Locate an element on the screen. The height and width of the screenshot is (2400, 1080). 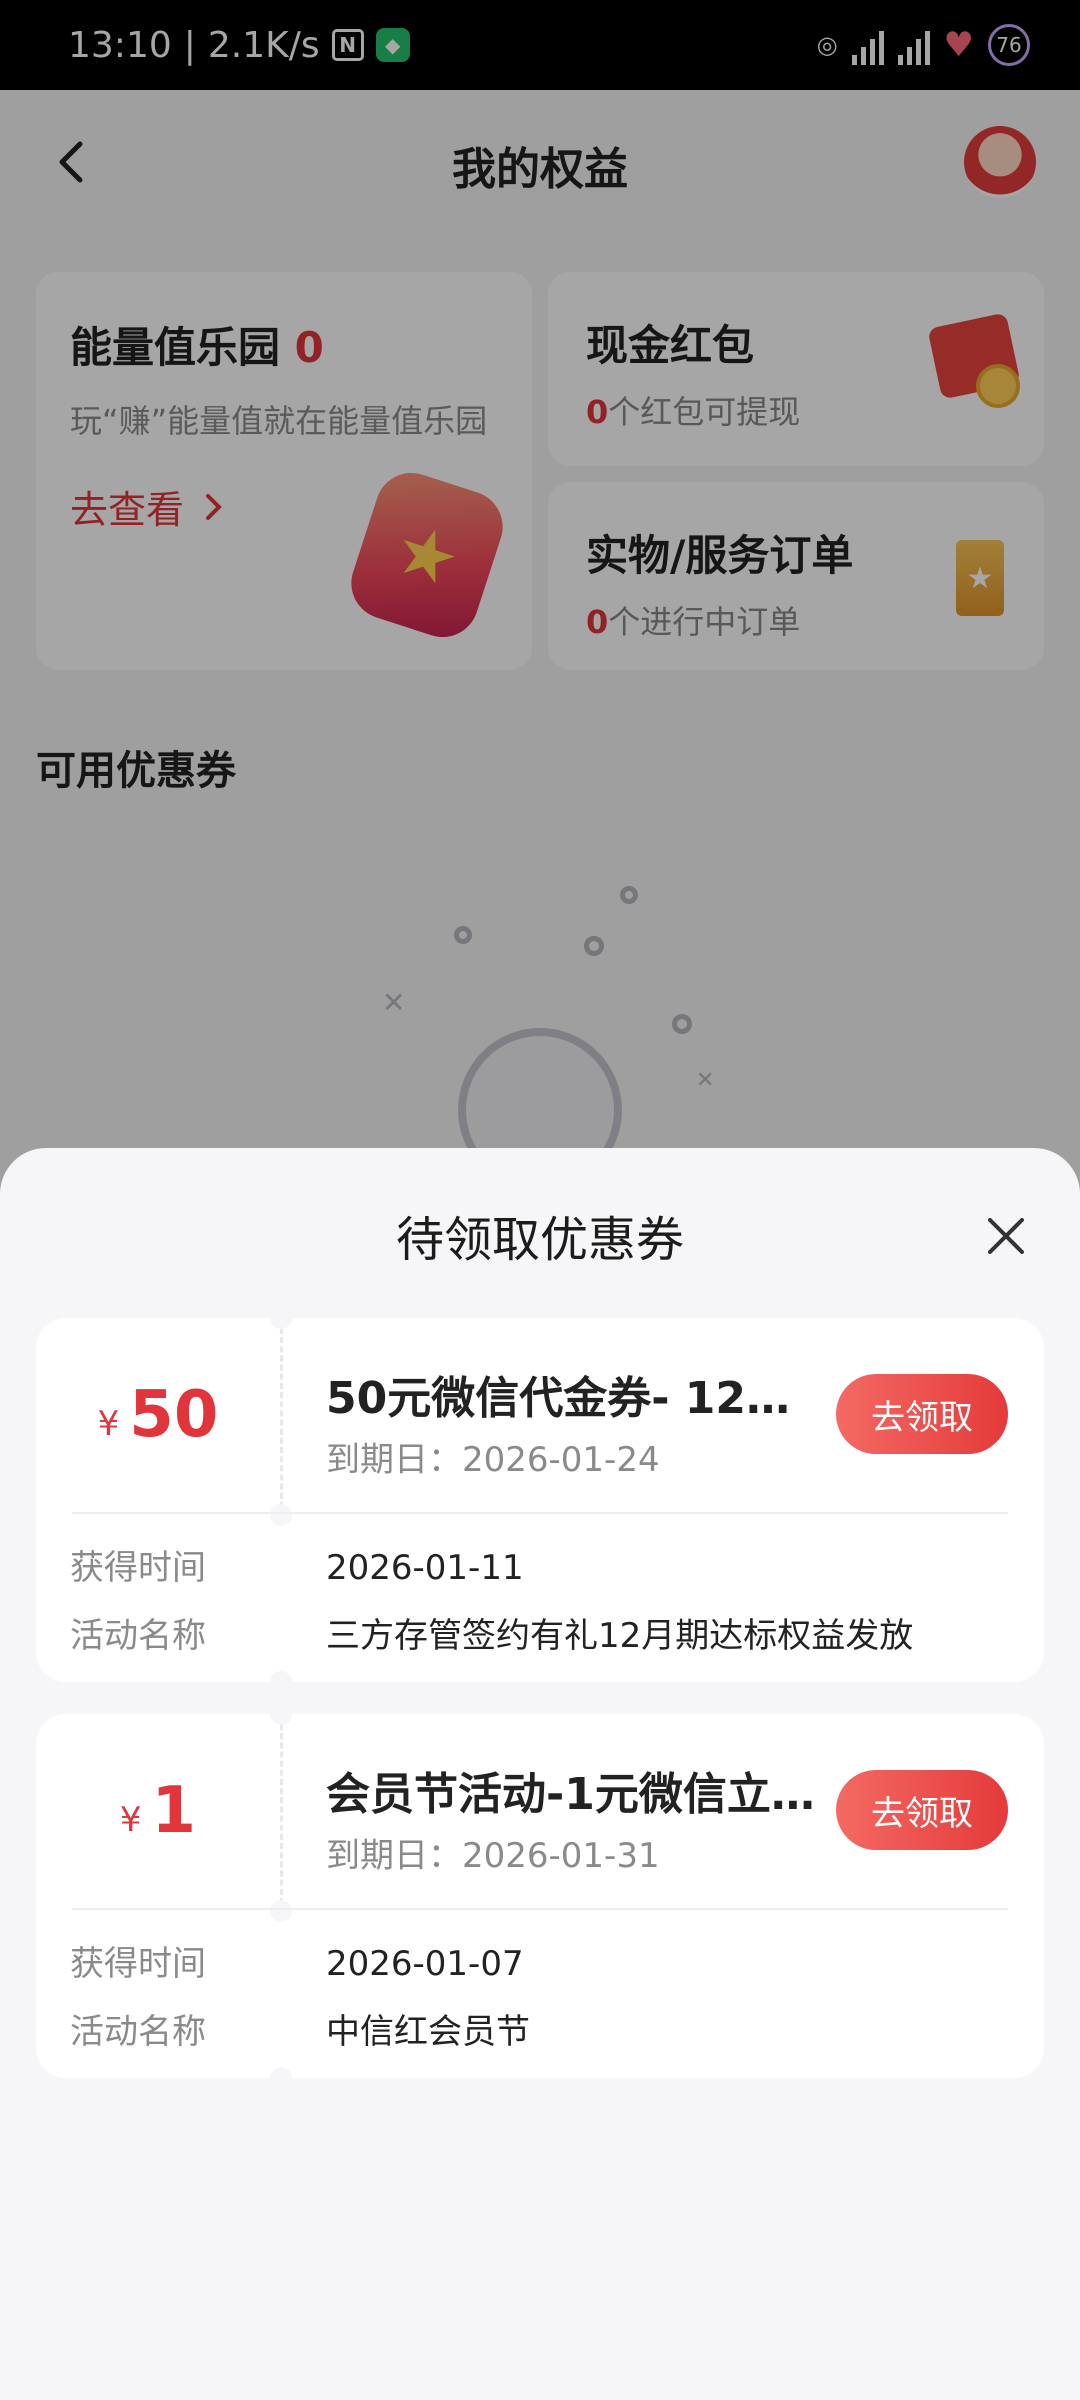
coupon-activity-row: 活动名称 中信红会员节 is located at coordinates (300, 2028).